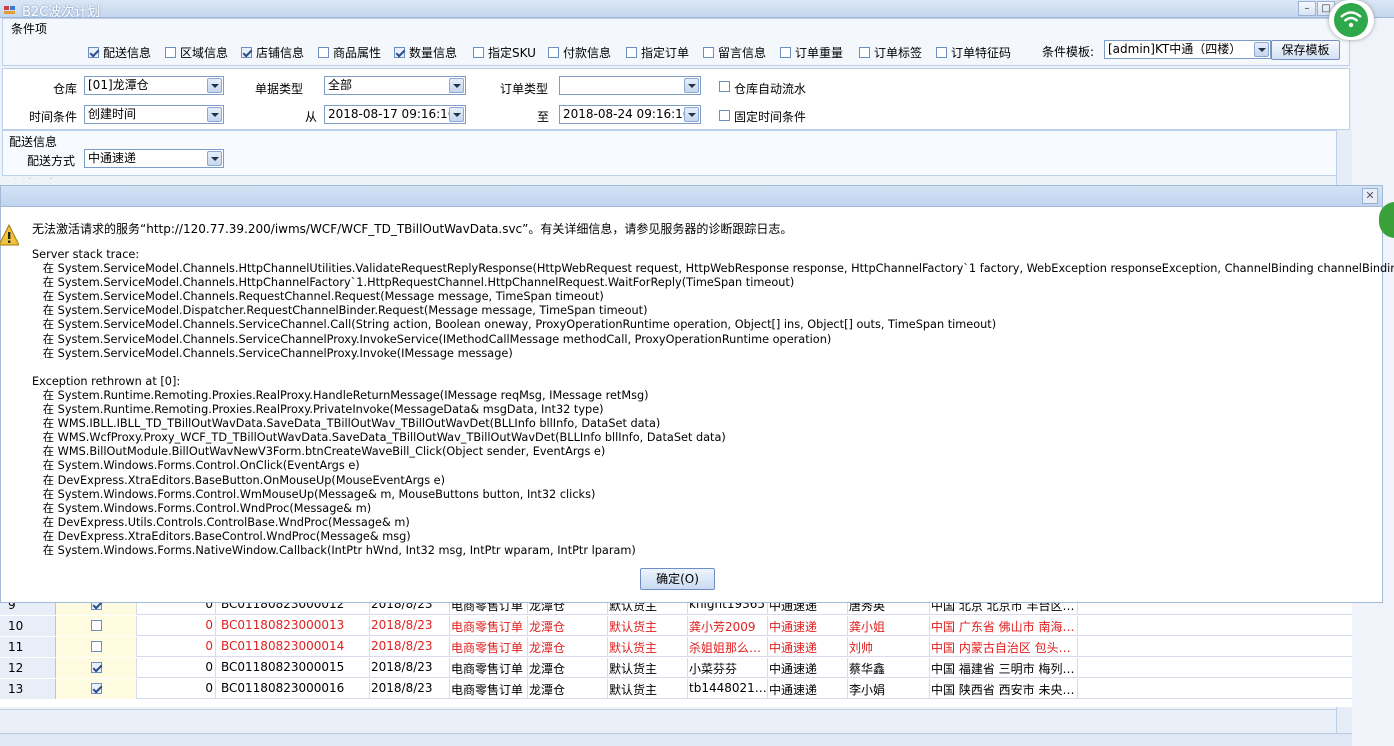 Image resolution: width=1394 pixels, height=746 pixels. I want to click on condition-checkbox: 指定SKU, so click(504, 52).